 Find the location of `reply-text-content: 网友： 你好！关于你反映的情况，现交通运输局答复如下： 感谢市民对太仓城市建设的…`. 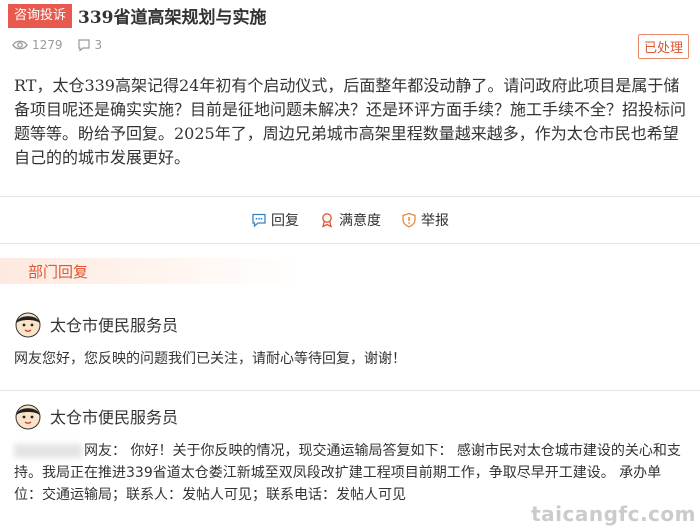

reply-text-content: 网友： 你好！关于你反映的情况，现交通运输局答复如下： 感谢市民对太仓城市建设的… is located at coordinates (347, 473).